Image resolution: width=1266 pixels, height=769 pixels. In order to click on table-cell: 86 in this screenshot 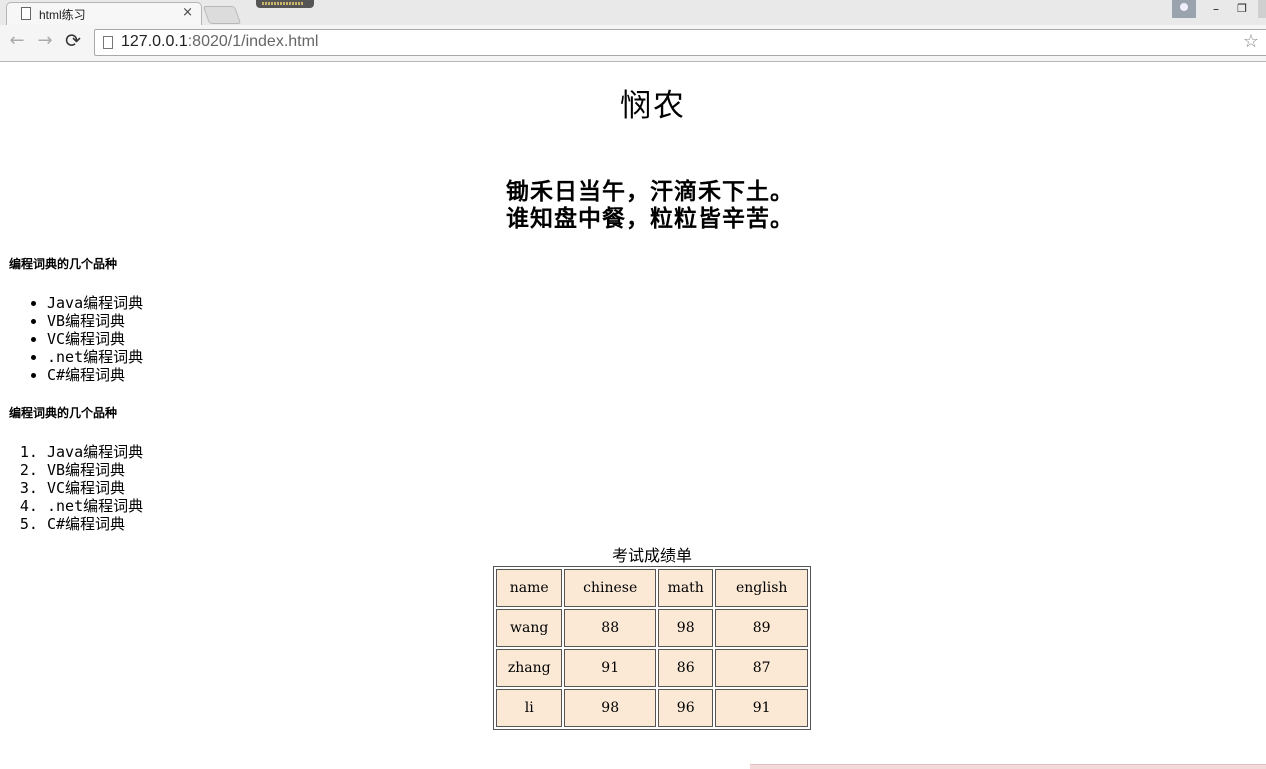, I will do `click(686, 668)`.